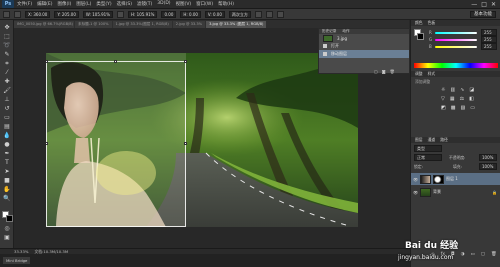 The image size is (500, 267). I want to click on height-field: H: 105.91%, so click(143, 14).